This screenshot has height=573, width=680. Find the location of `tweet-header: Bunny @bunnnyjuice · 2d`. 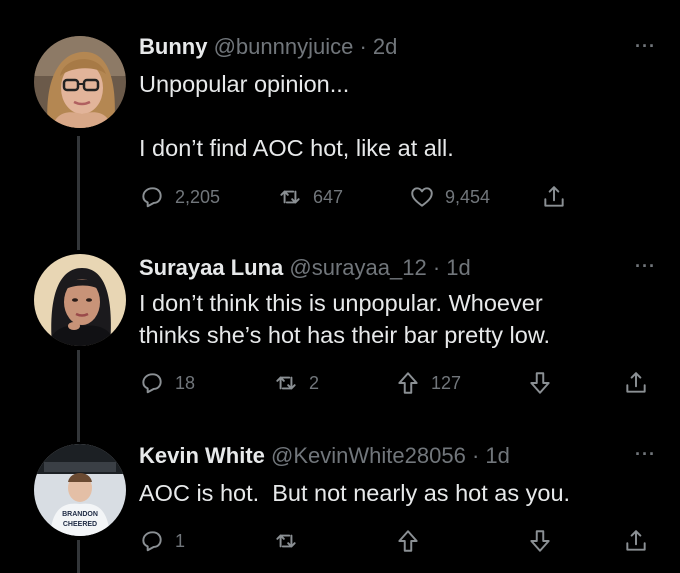

tweet-header: Bunny @bunnnyjuice · 2d is located at coordinates (268, 47).